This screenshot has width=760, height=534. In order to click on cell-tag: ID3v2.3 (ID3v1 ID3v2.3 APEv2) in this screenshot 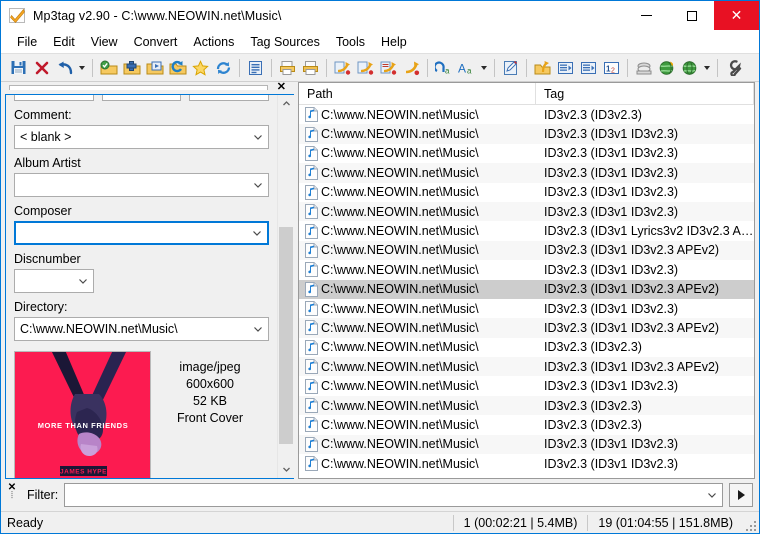, I will do `click(632, 289)`.